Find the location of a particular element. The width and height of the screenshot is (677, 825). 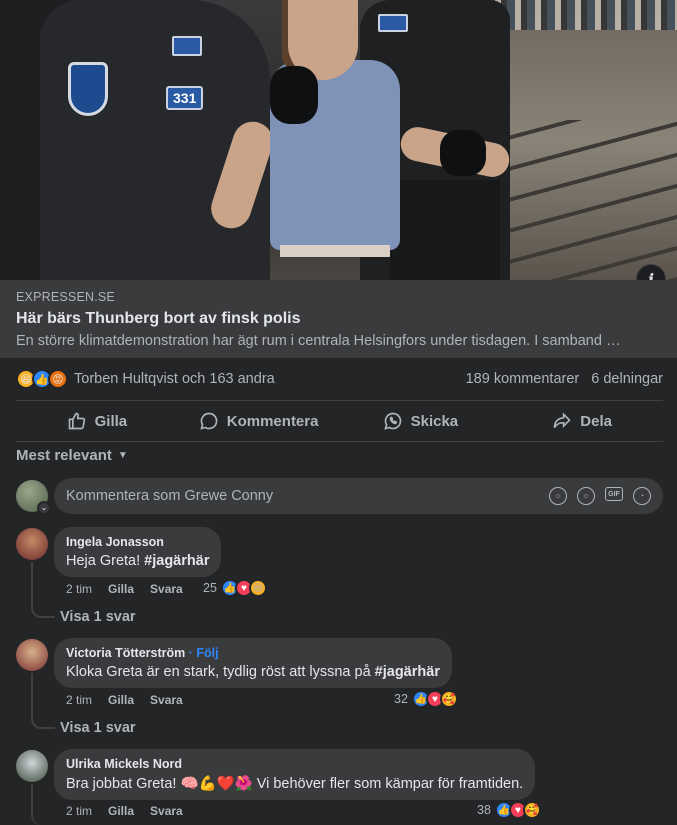

photo-badge-number: 331 is located at coordinates (185, 98).